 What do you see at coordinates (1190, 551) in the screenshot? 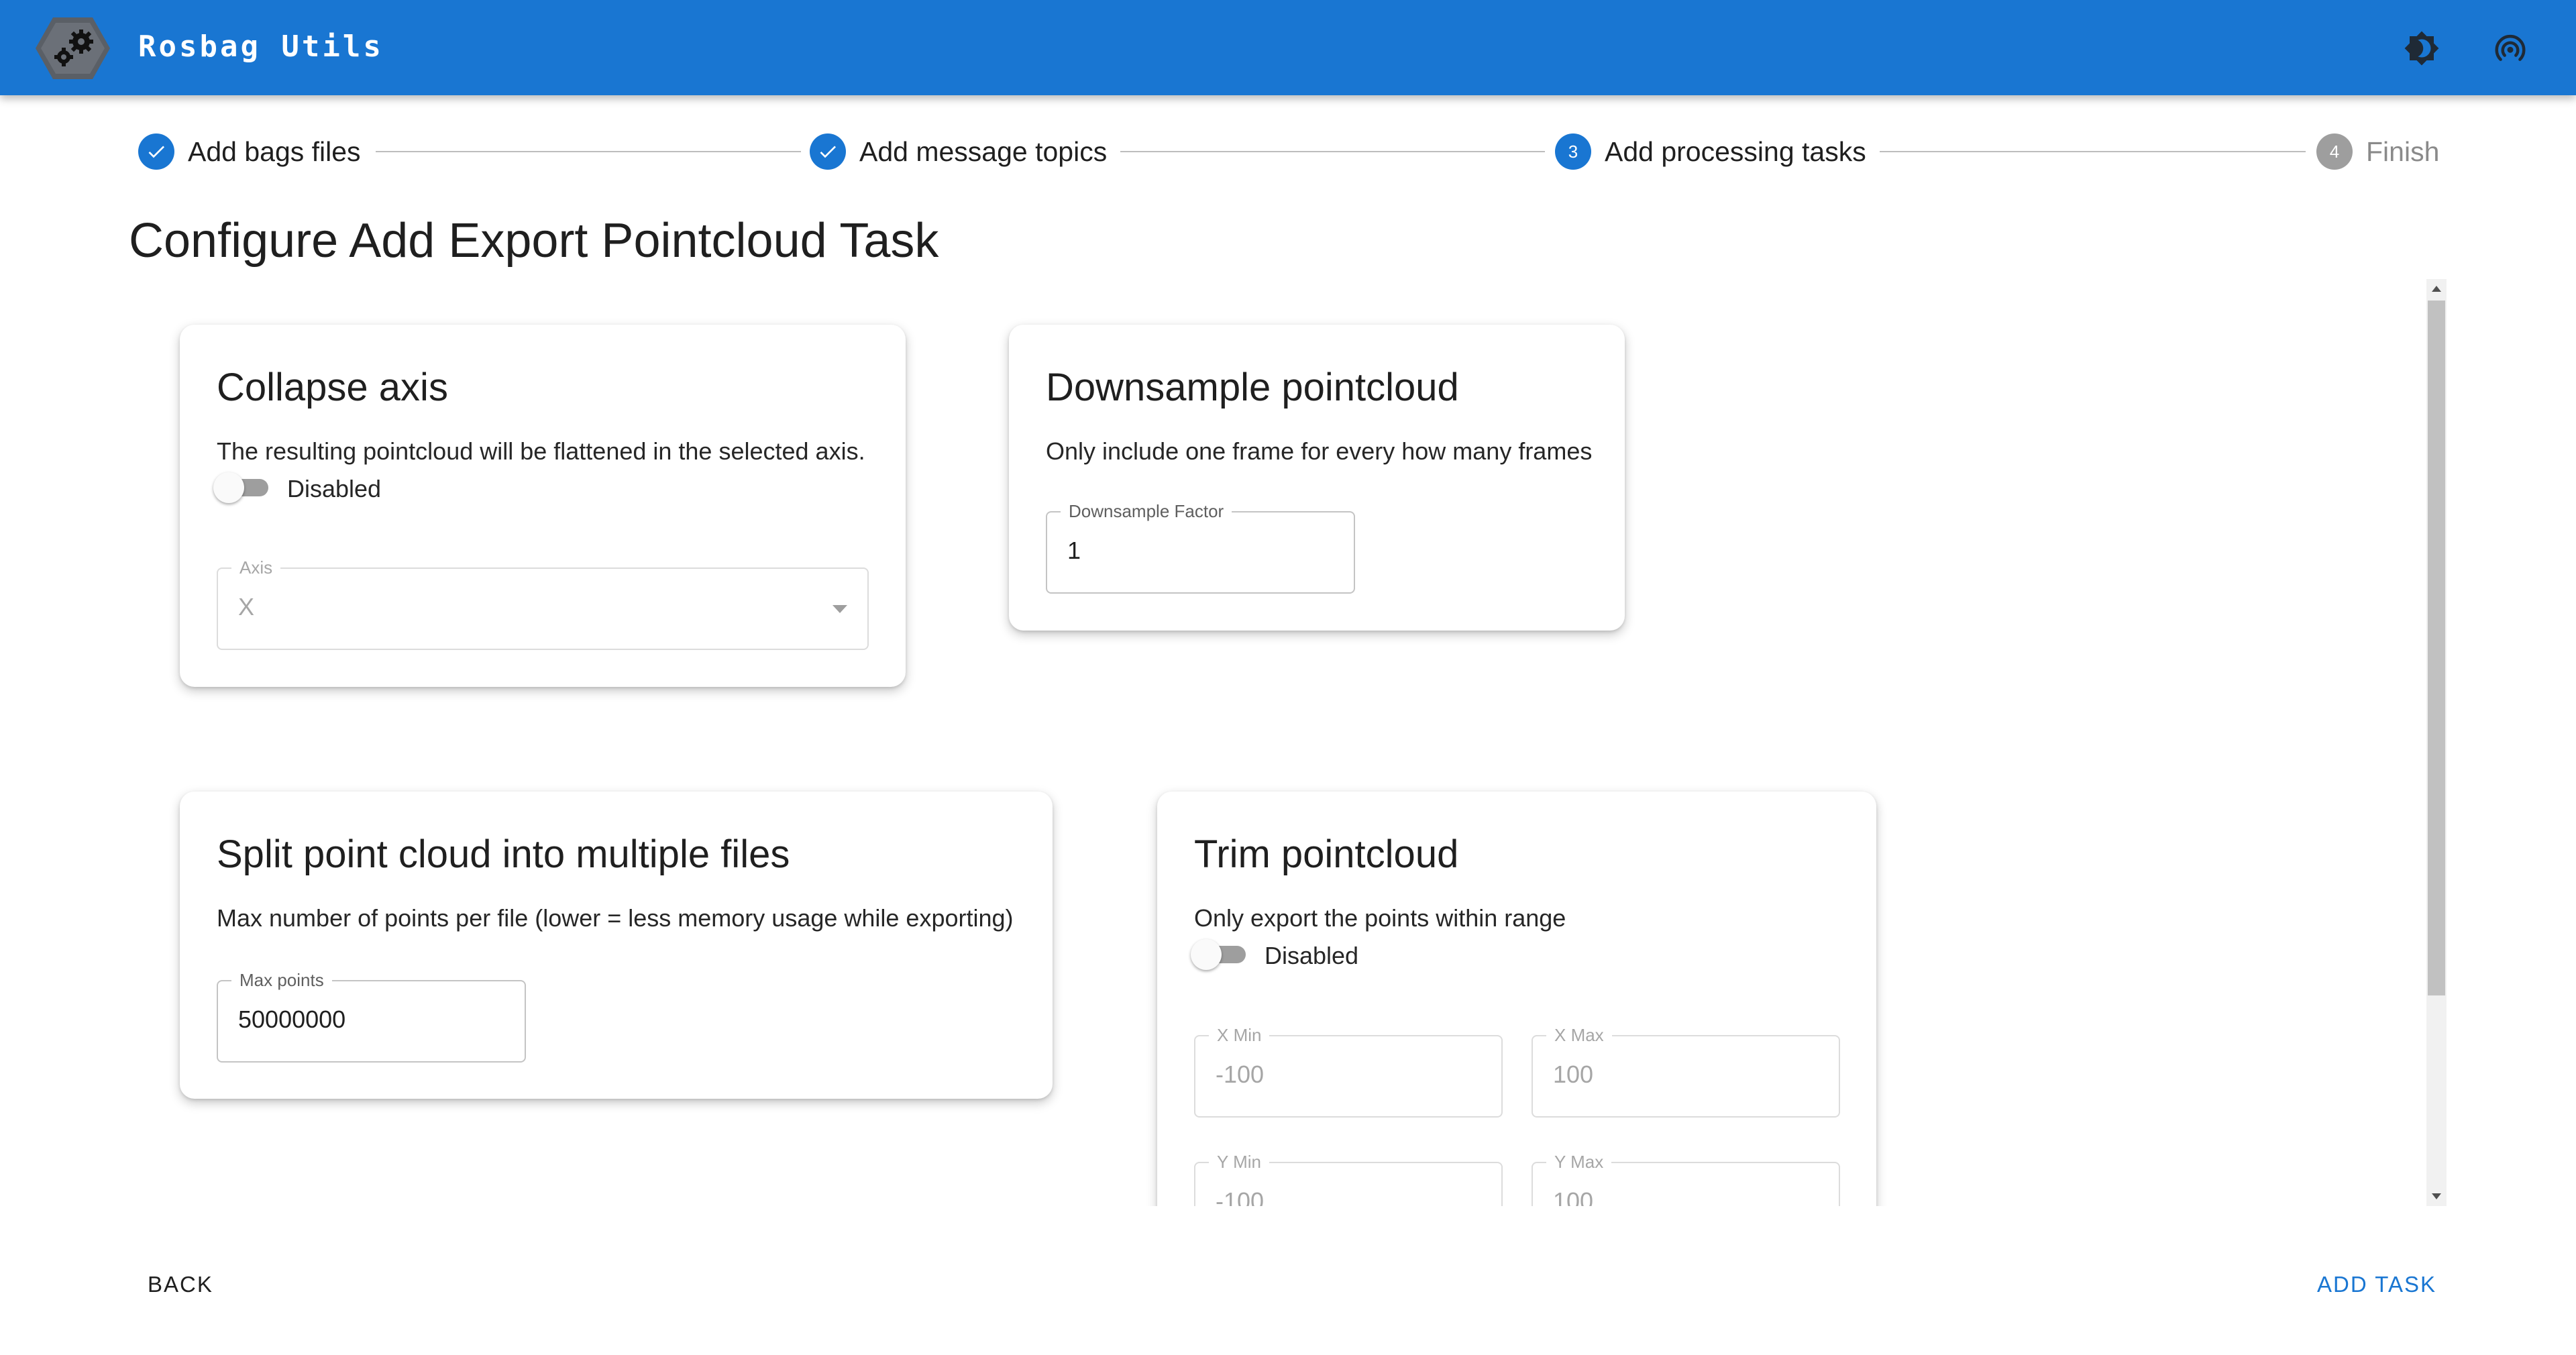
I see `downsample-factor-input` at bounding box center [1190, 551].